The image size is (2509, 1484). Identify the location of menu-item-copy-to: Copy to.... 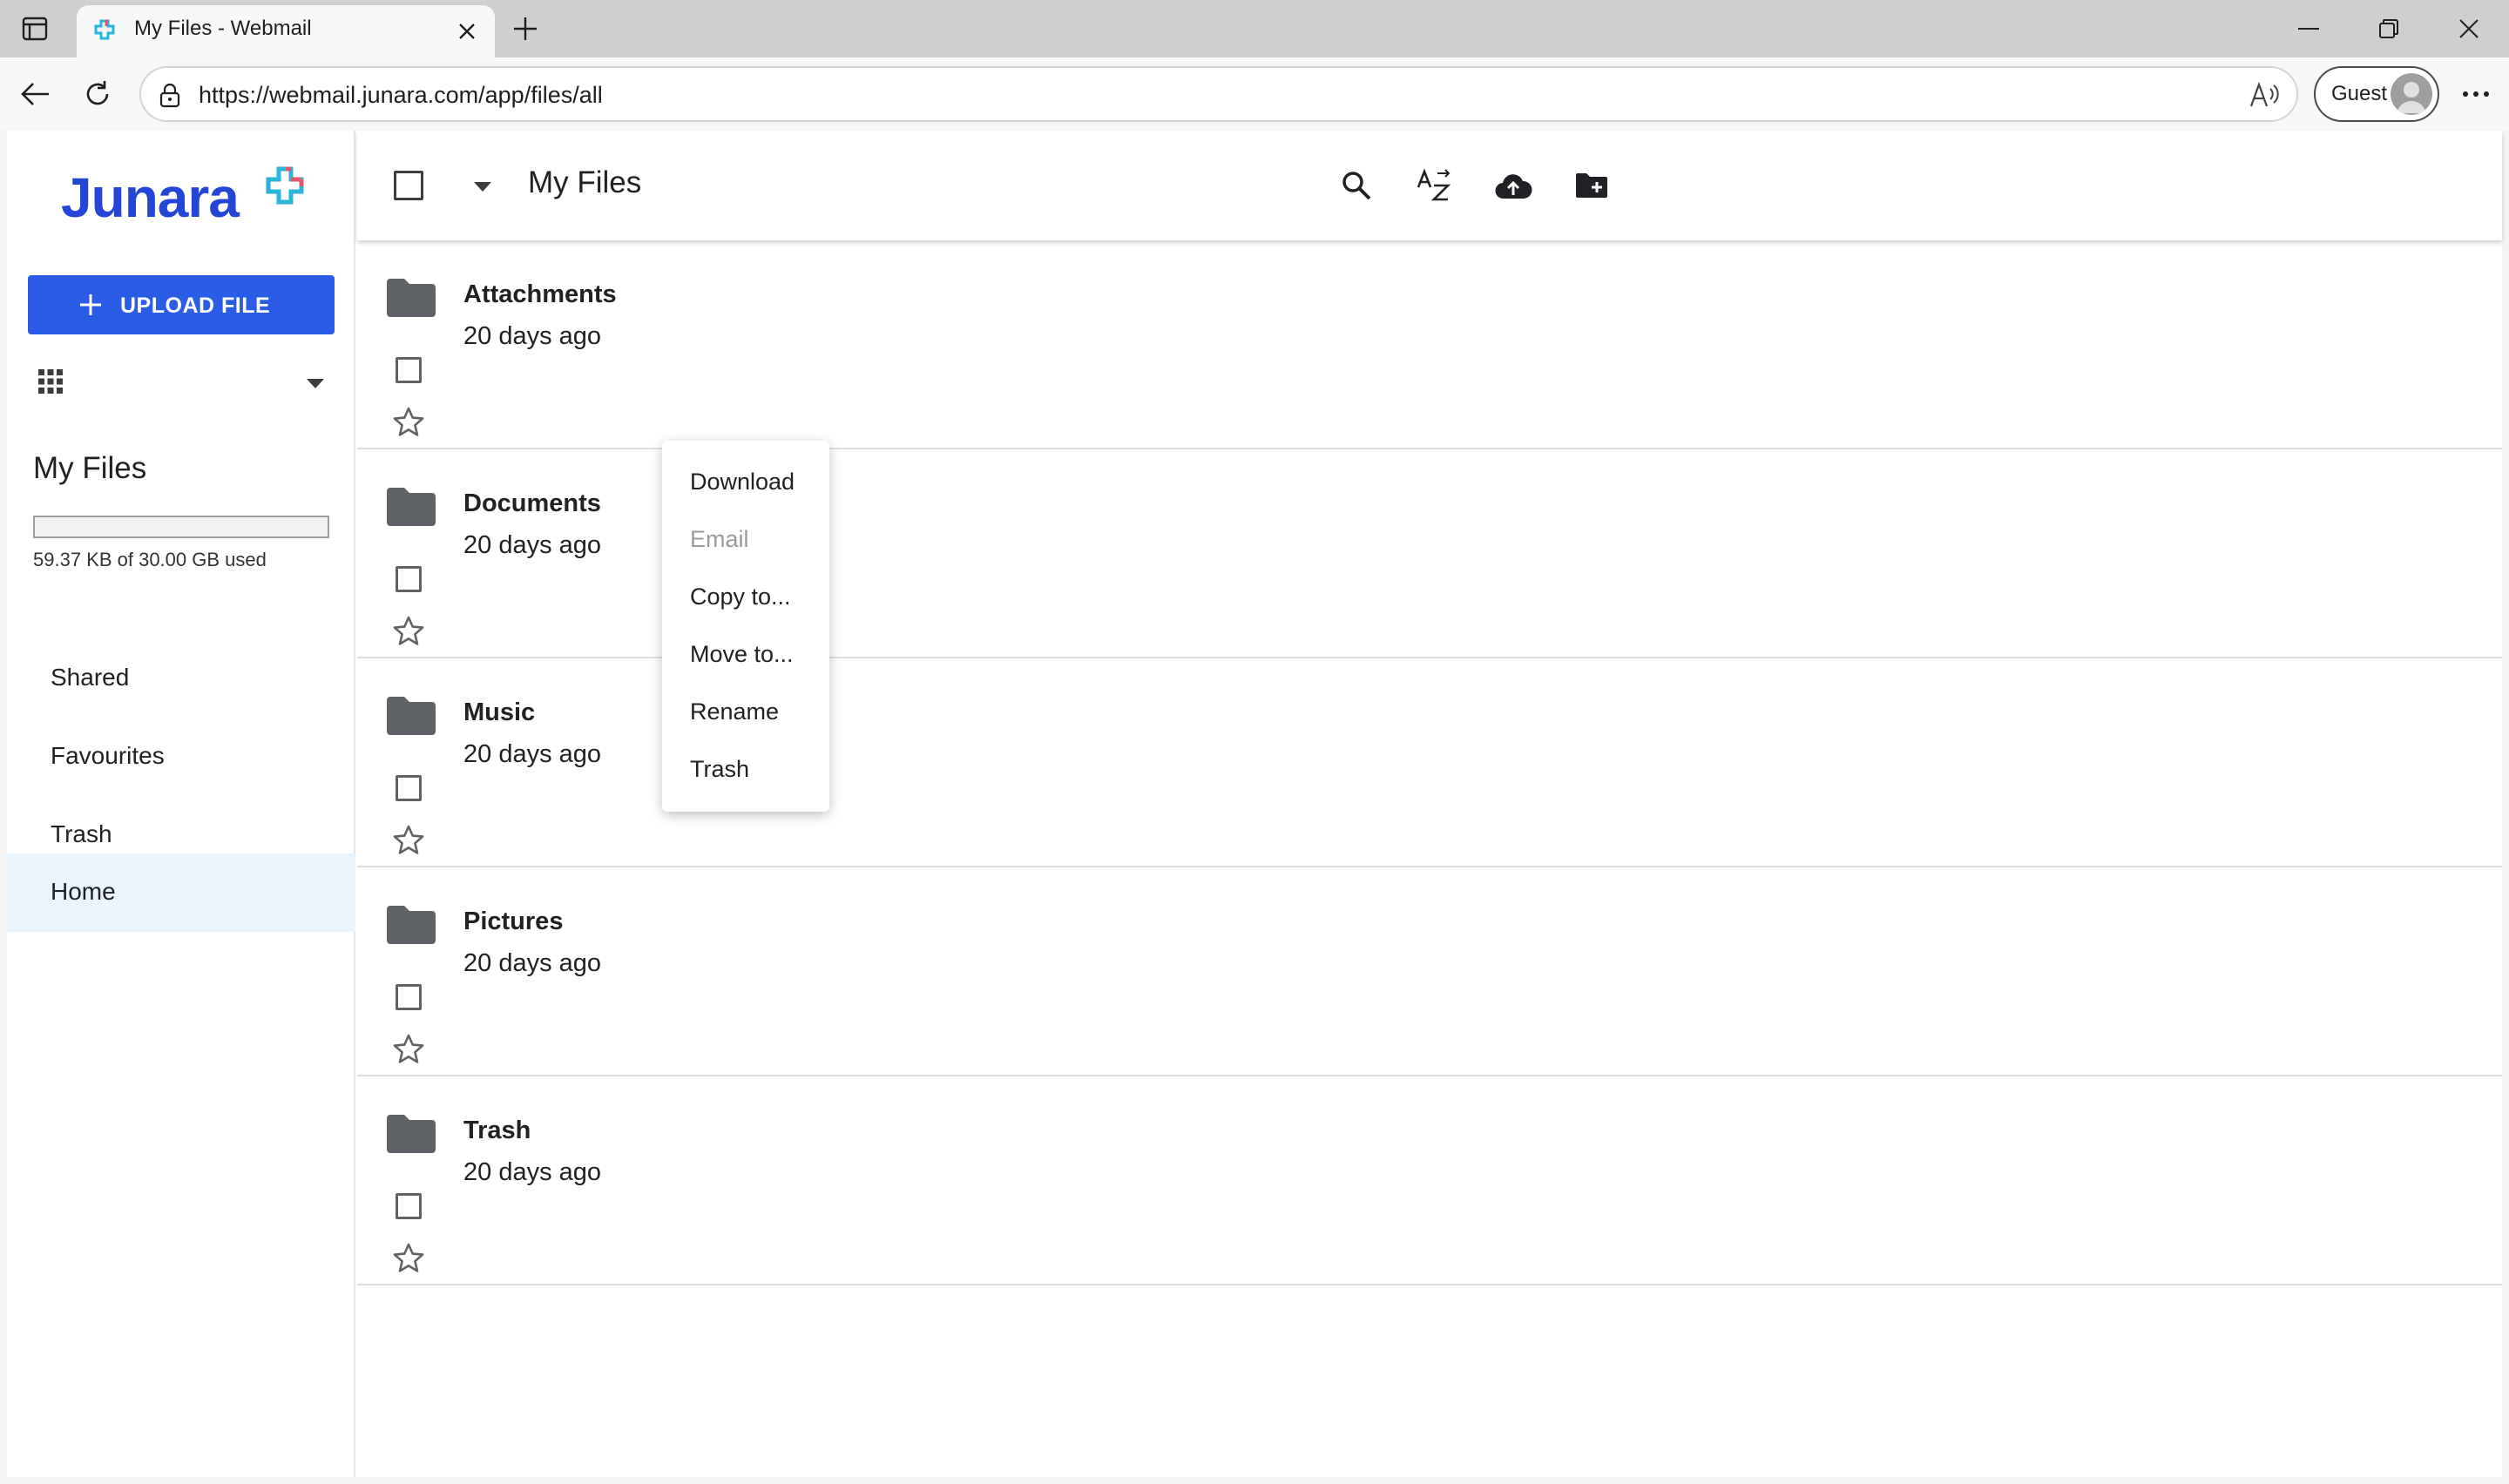
(745, 596).